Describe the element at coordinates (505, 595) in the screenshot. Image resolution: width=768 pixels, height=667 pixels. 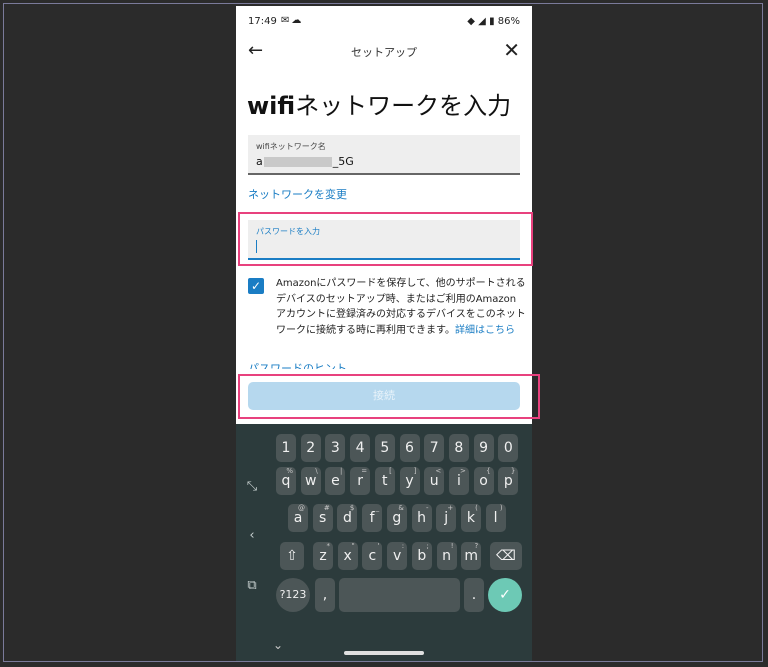
I see `enter-check-icon: ✓` at that location.